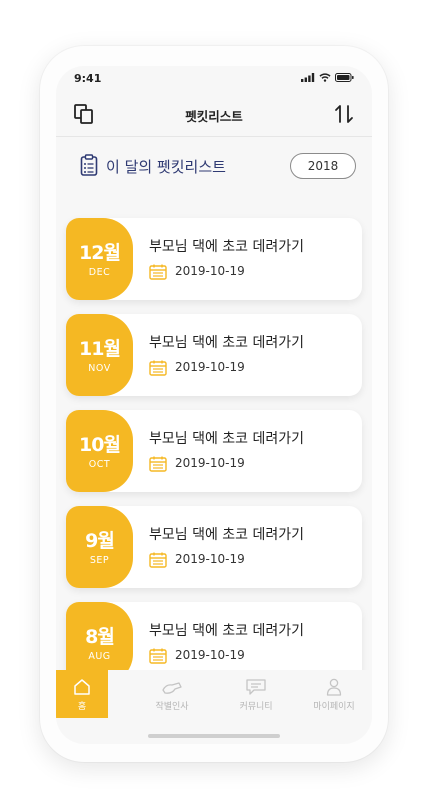  I want to click on badge-month: 8월, so click(100, 637).